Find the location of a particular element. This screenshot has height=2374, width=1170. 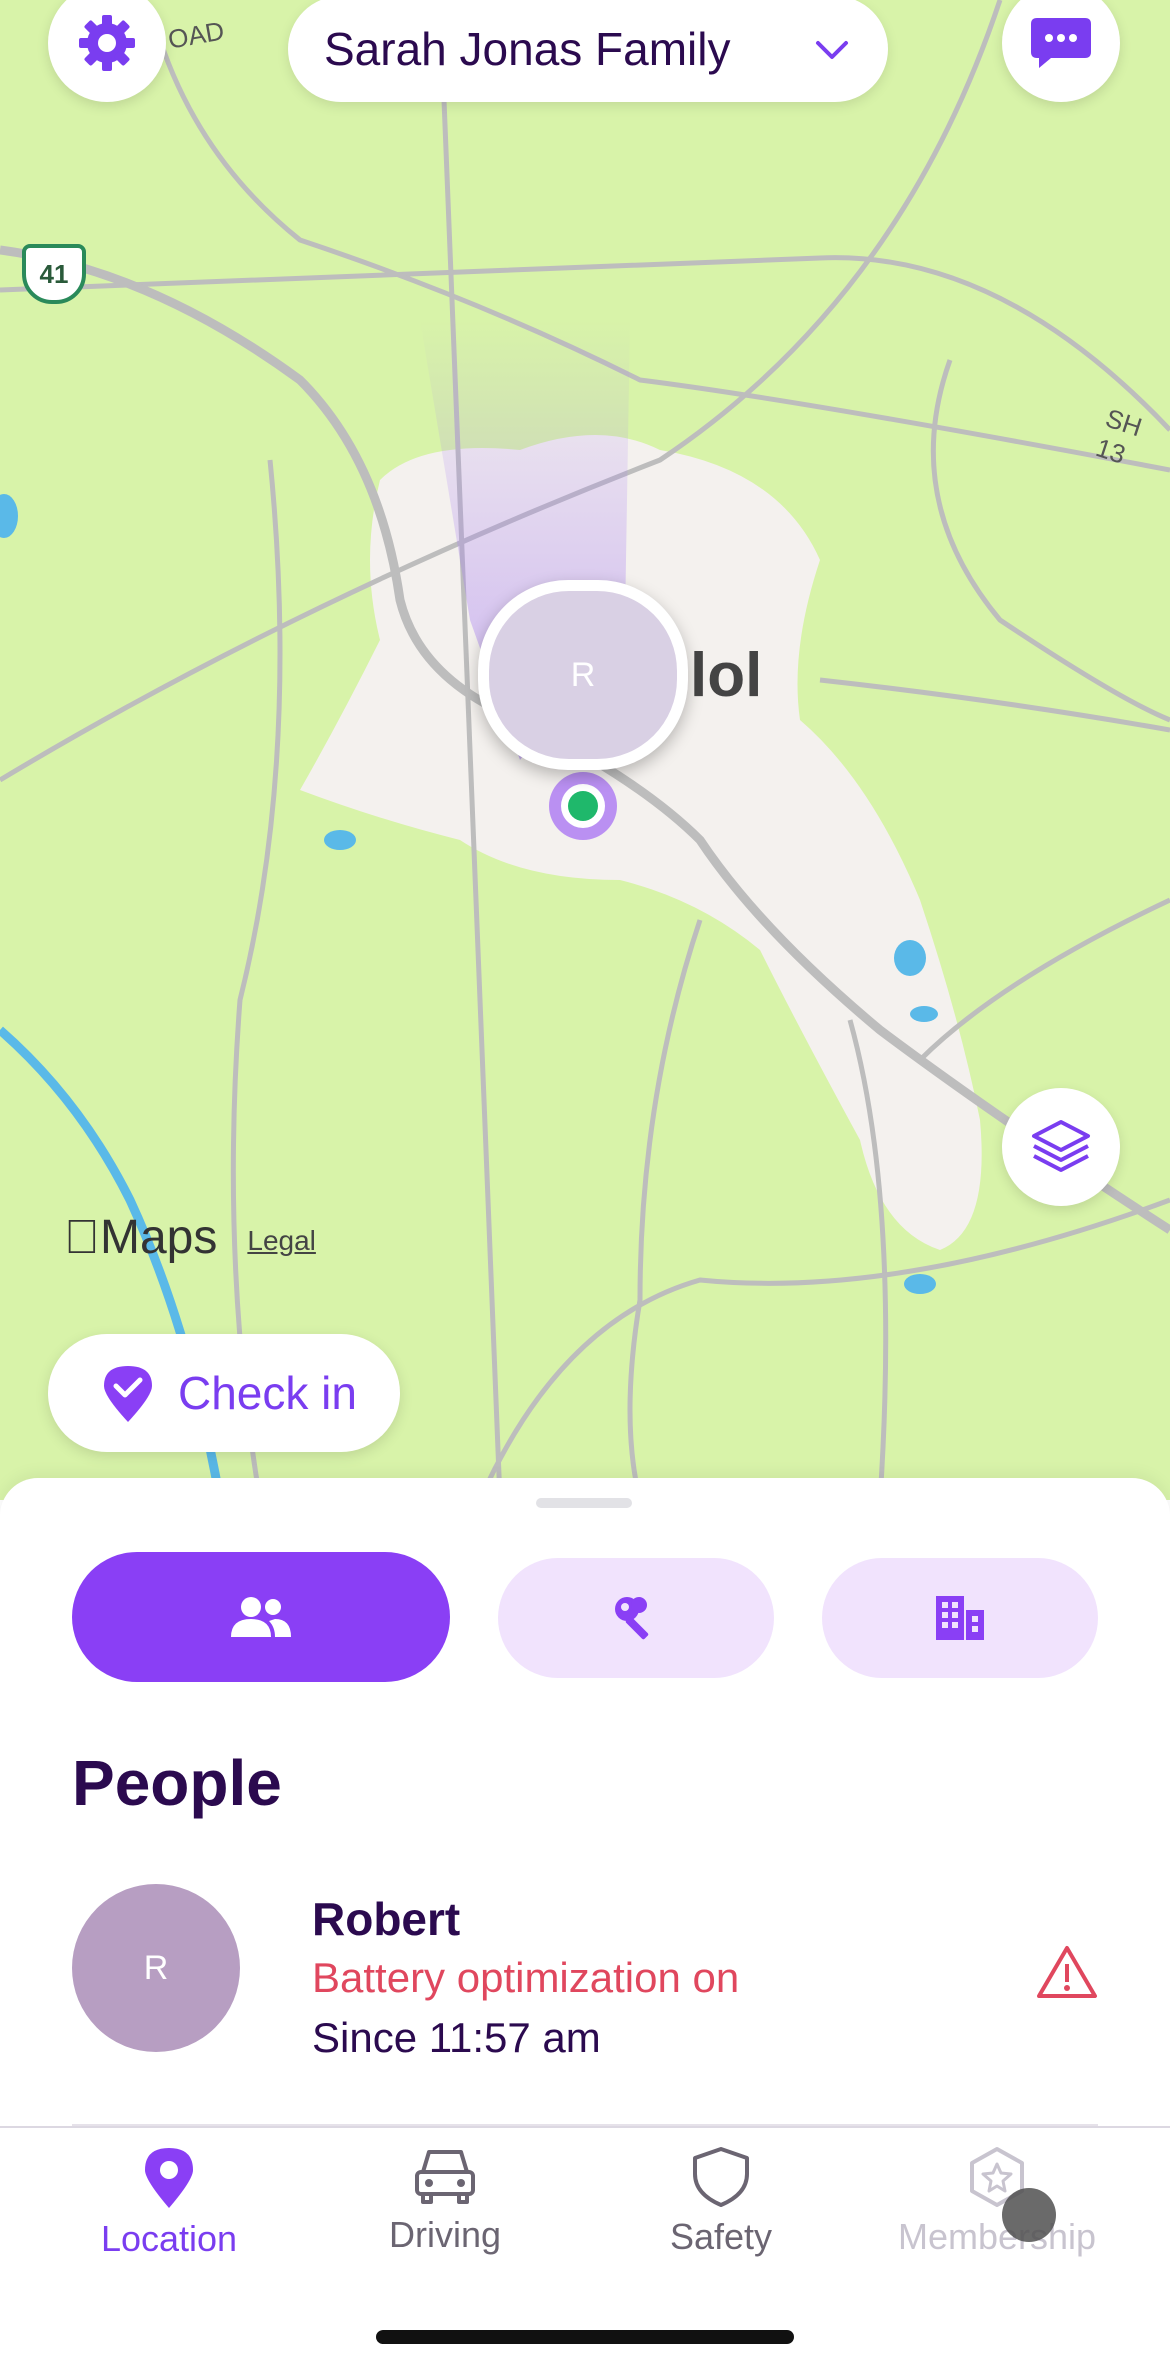

circle-name: Sarah Jonas Family is located at coordinates (527, 49).